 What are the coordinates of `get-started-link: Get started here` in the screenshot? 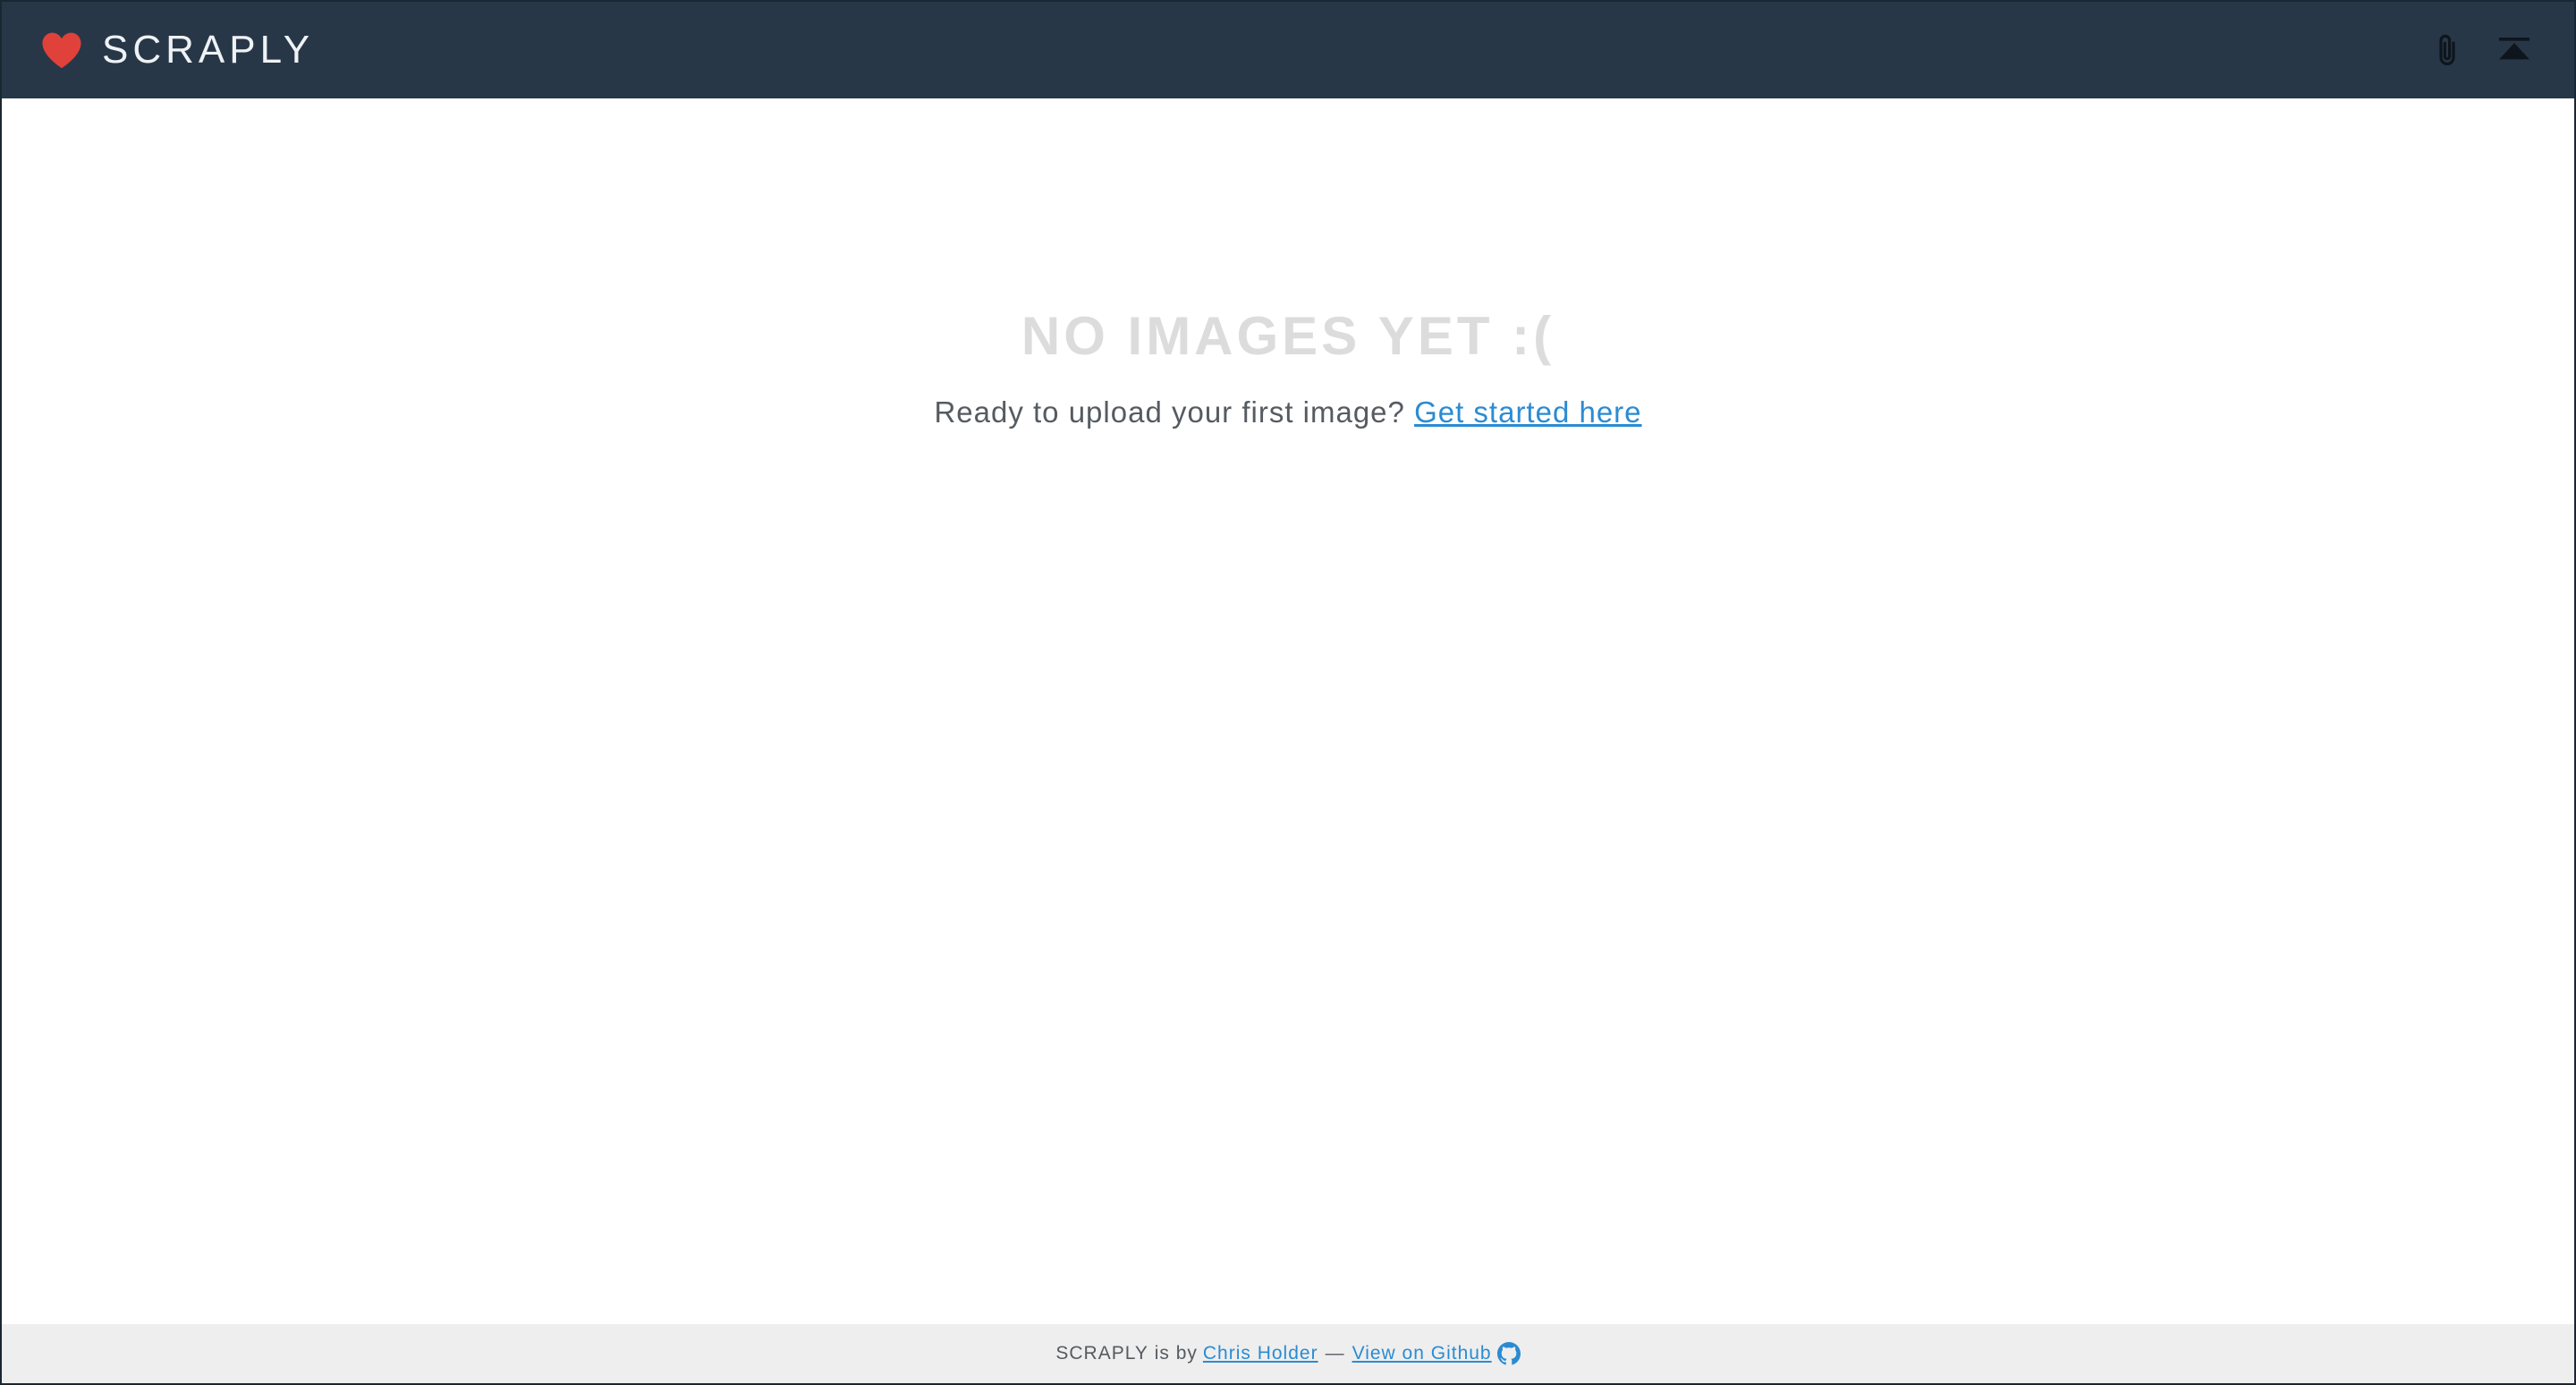 It's located at (1527, 412).